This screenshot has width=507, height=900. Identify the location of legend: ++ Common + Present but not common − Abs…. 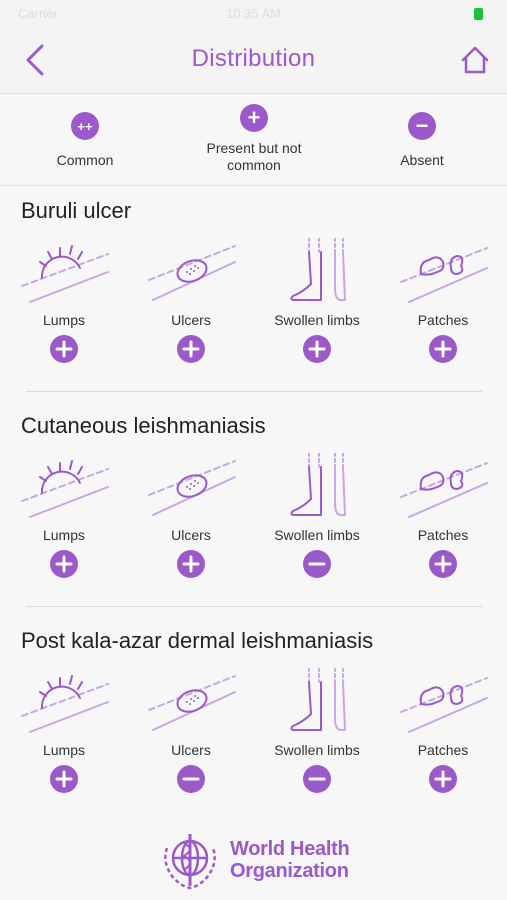
(253, 140).